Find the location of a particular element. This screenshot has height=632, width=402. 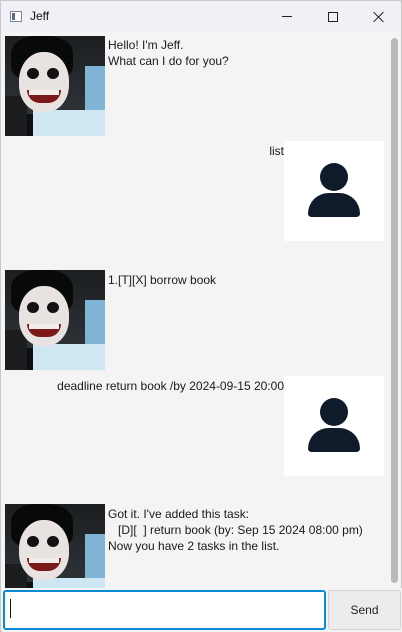

jeff-message: Hello! I'm Jeff. What can I do for you? is located at coordinates (168, 53).